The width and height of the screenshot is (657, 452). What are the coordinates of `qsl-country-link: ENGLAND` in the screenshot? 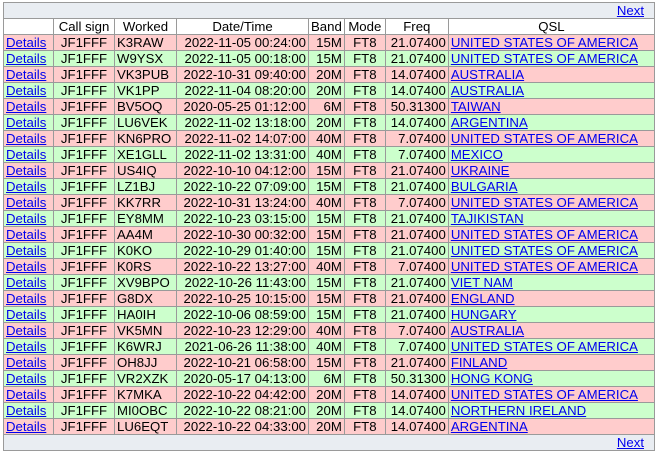 It's located at (483, 299).